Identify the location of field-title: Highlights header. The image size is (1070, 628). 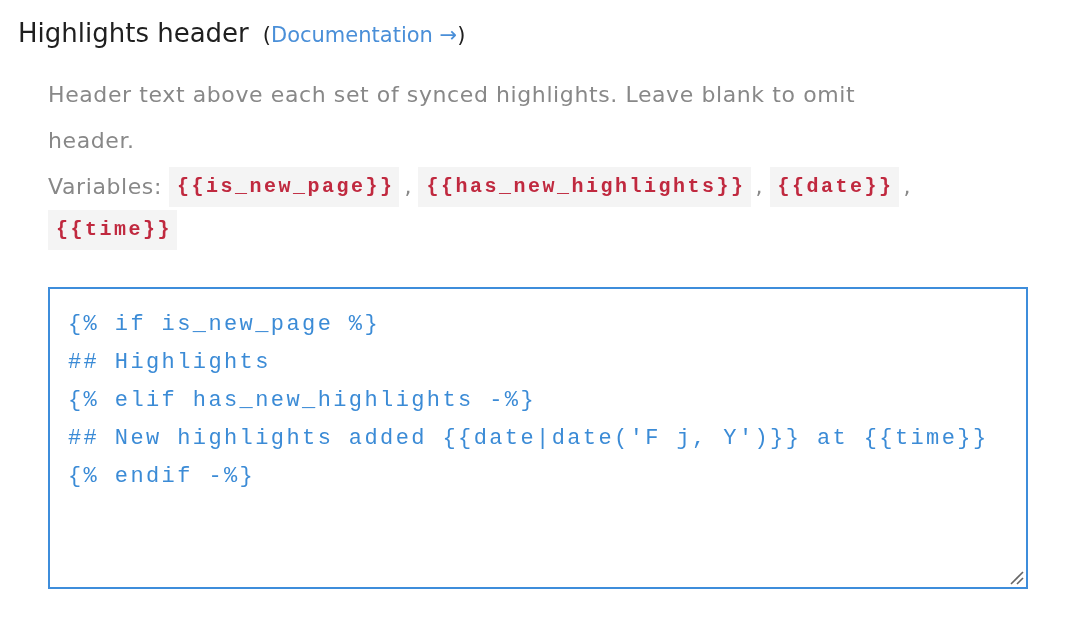
(133, 33).